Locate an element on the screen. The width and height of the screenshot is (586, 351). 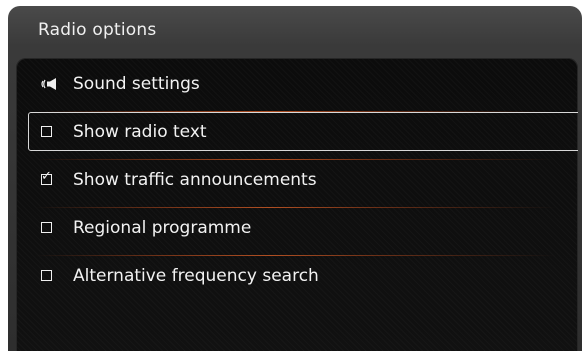
speaker-icon is located at coordinates (50, 84).